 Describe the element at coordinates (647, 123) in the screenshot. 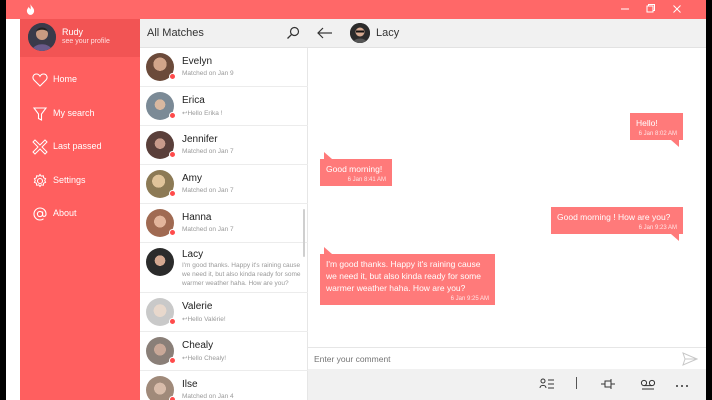

I see `message-text: Hello!` at that location.